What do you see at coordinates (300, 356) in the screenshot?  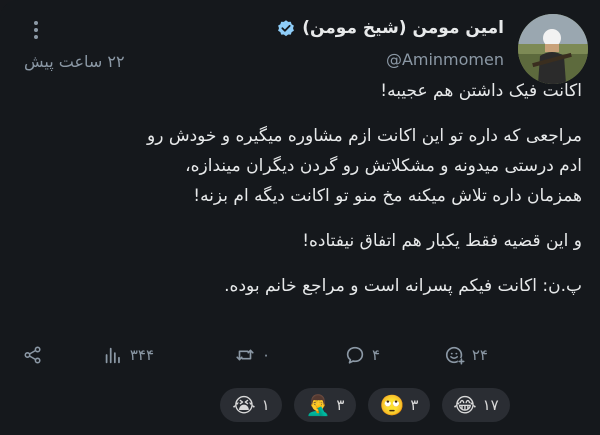 I see `action-bar: ۲۴ ۴ ۰ ۳۴۴` at bounding box center [300, 356].